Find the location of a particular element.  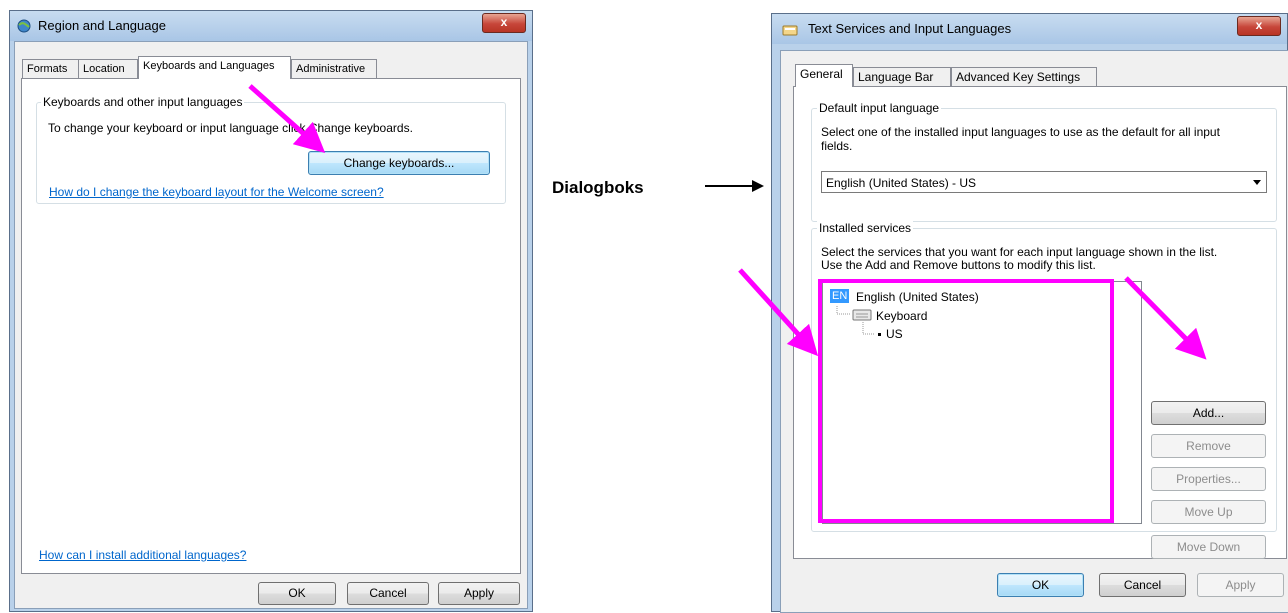

arrow-to-tree is located at coordinates (778, 312).